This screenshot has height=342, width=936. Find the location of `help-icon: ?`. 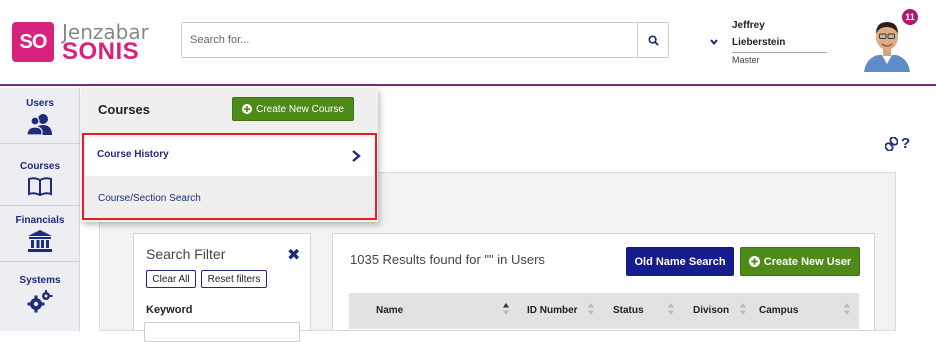

help-icon: ? is located at coordinates (905, 143).